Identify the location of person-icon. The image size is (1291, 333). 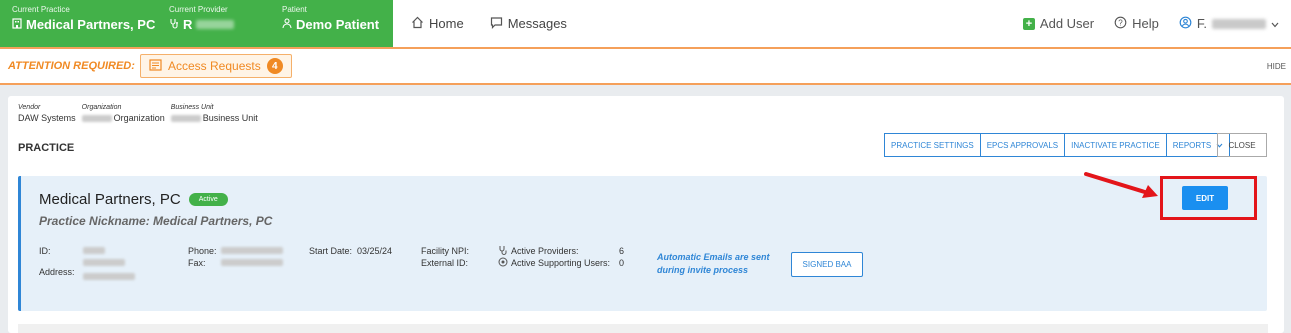
(287, 24).